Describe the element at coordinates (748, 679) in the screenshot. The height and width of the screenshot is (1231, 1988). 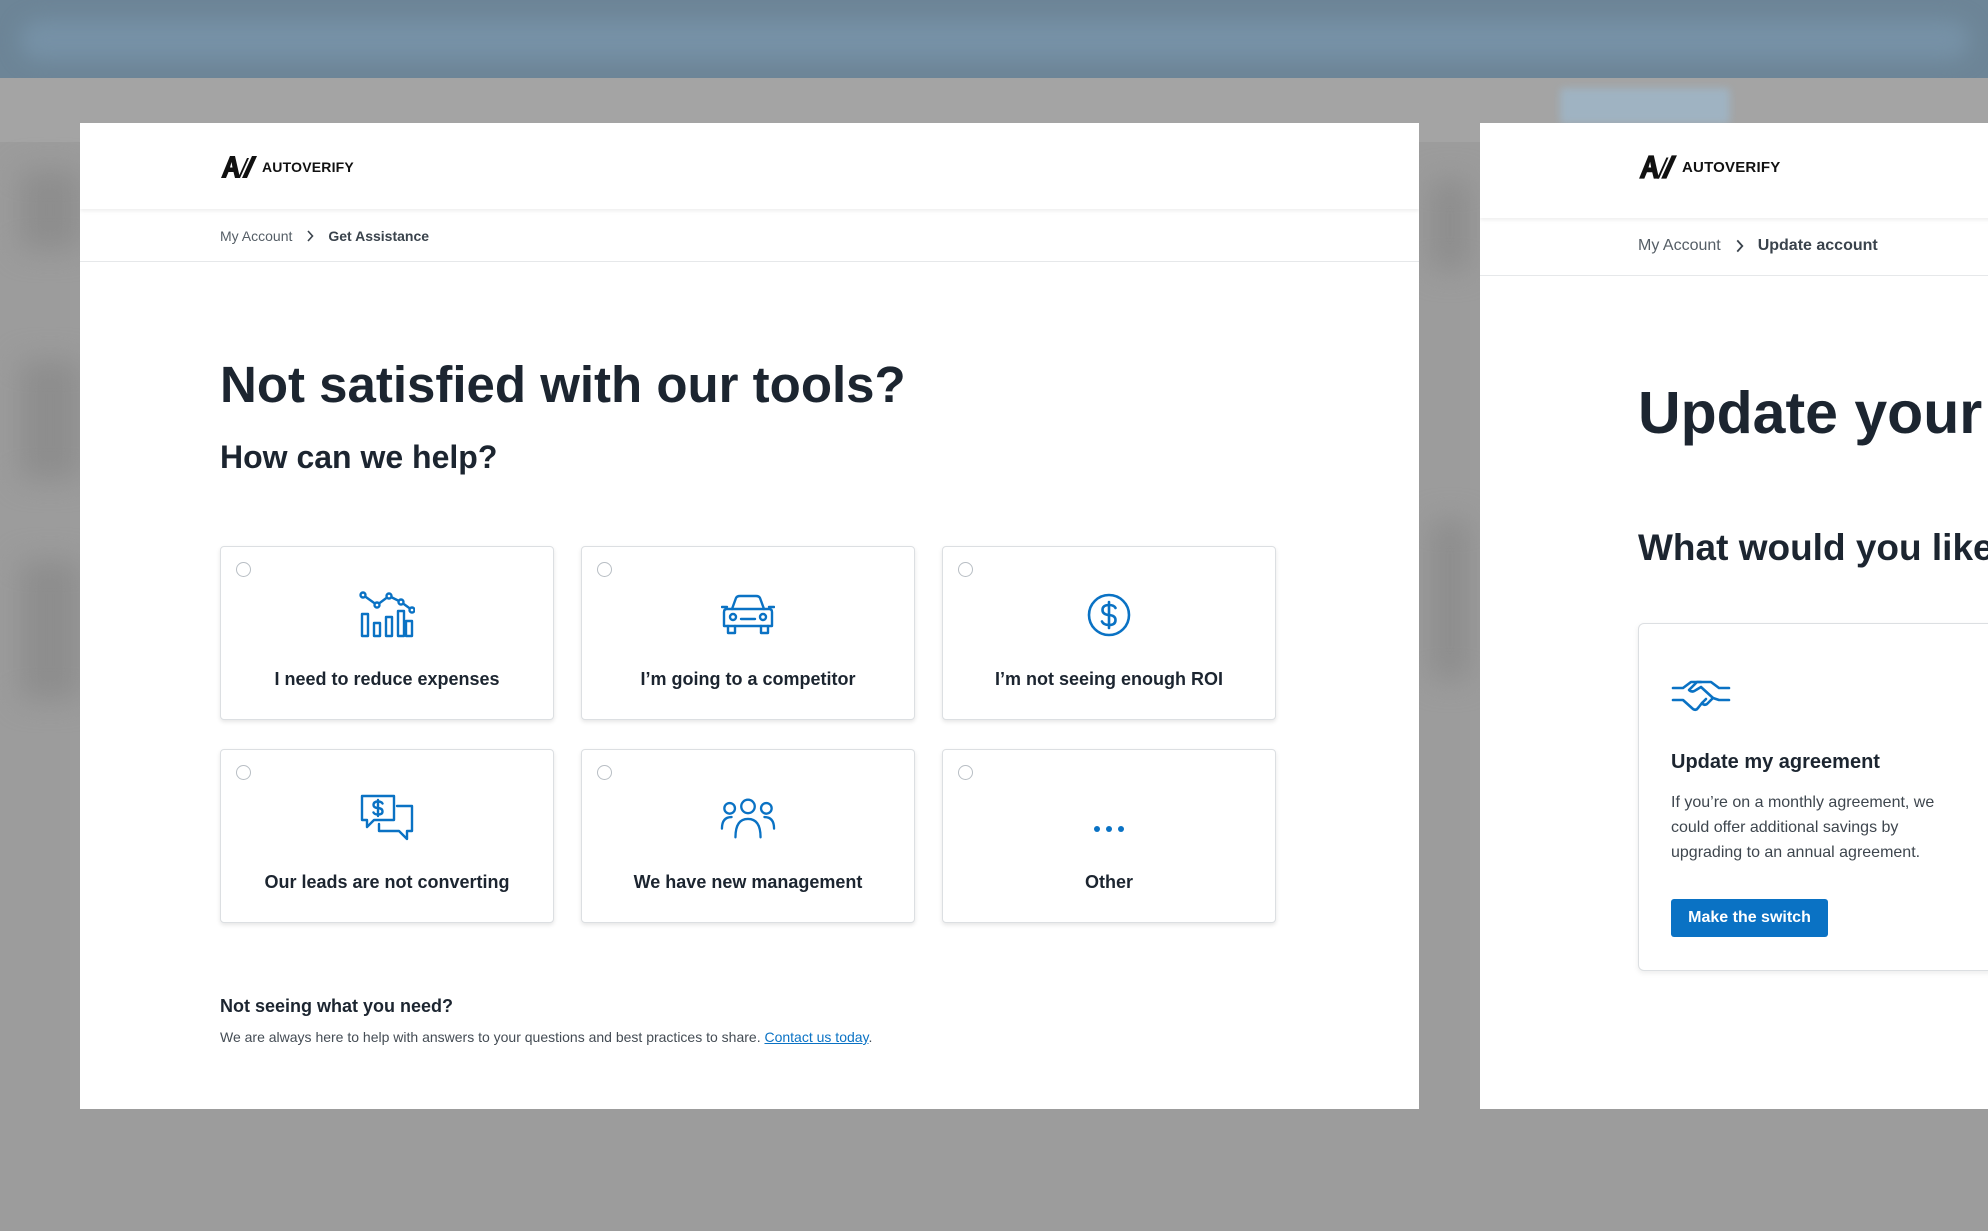
I see `option-label: I’m going to a competitor` at that location.